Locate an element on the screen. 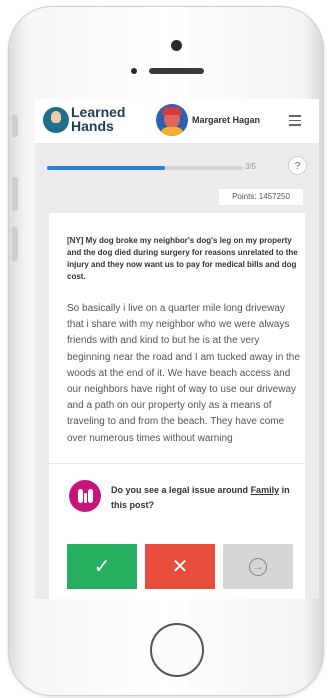 This screenshot has height=698, width=330. app-logo-text: Learned Hands is located at coordinates (98, 119).